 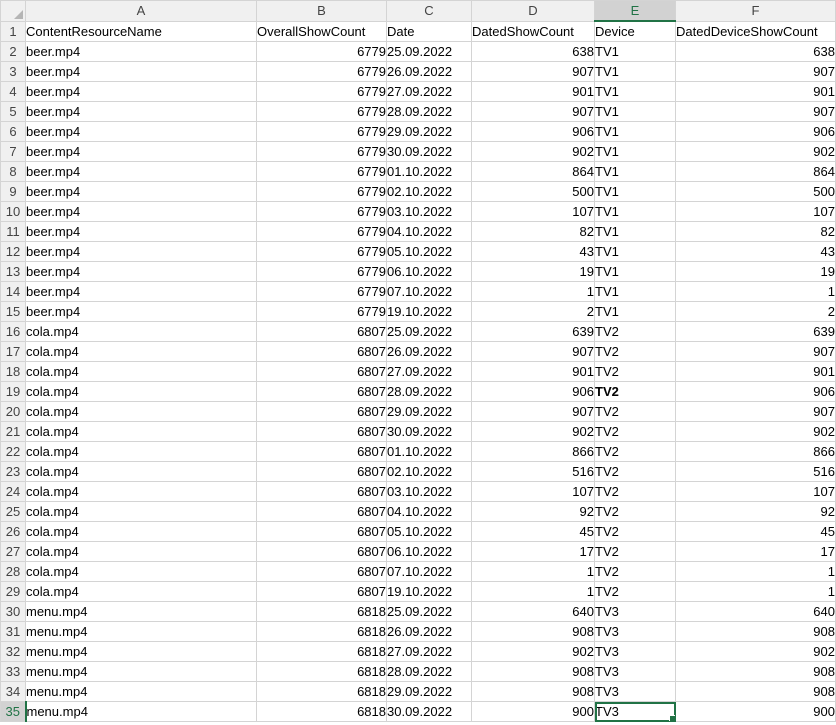 I want to click on header-cell: OverallShowCount, so click(x=321, y=31).